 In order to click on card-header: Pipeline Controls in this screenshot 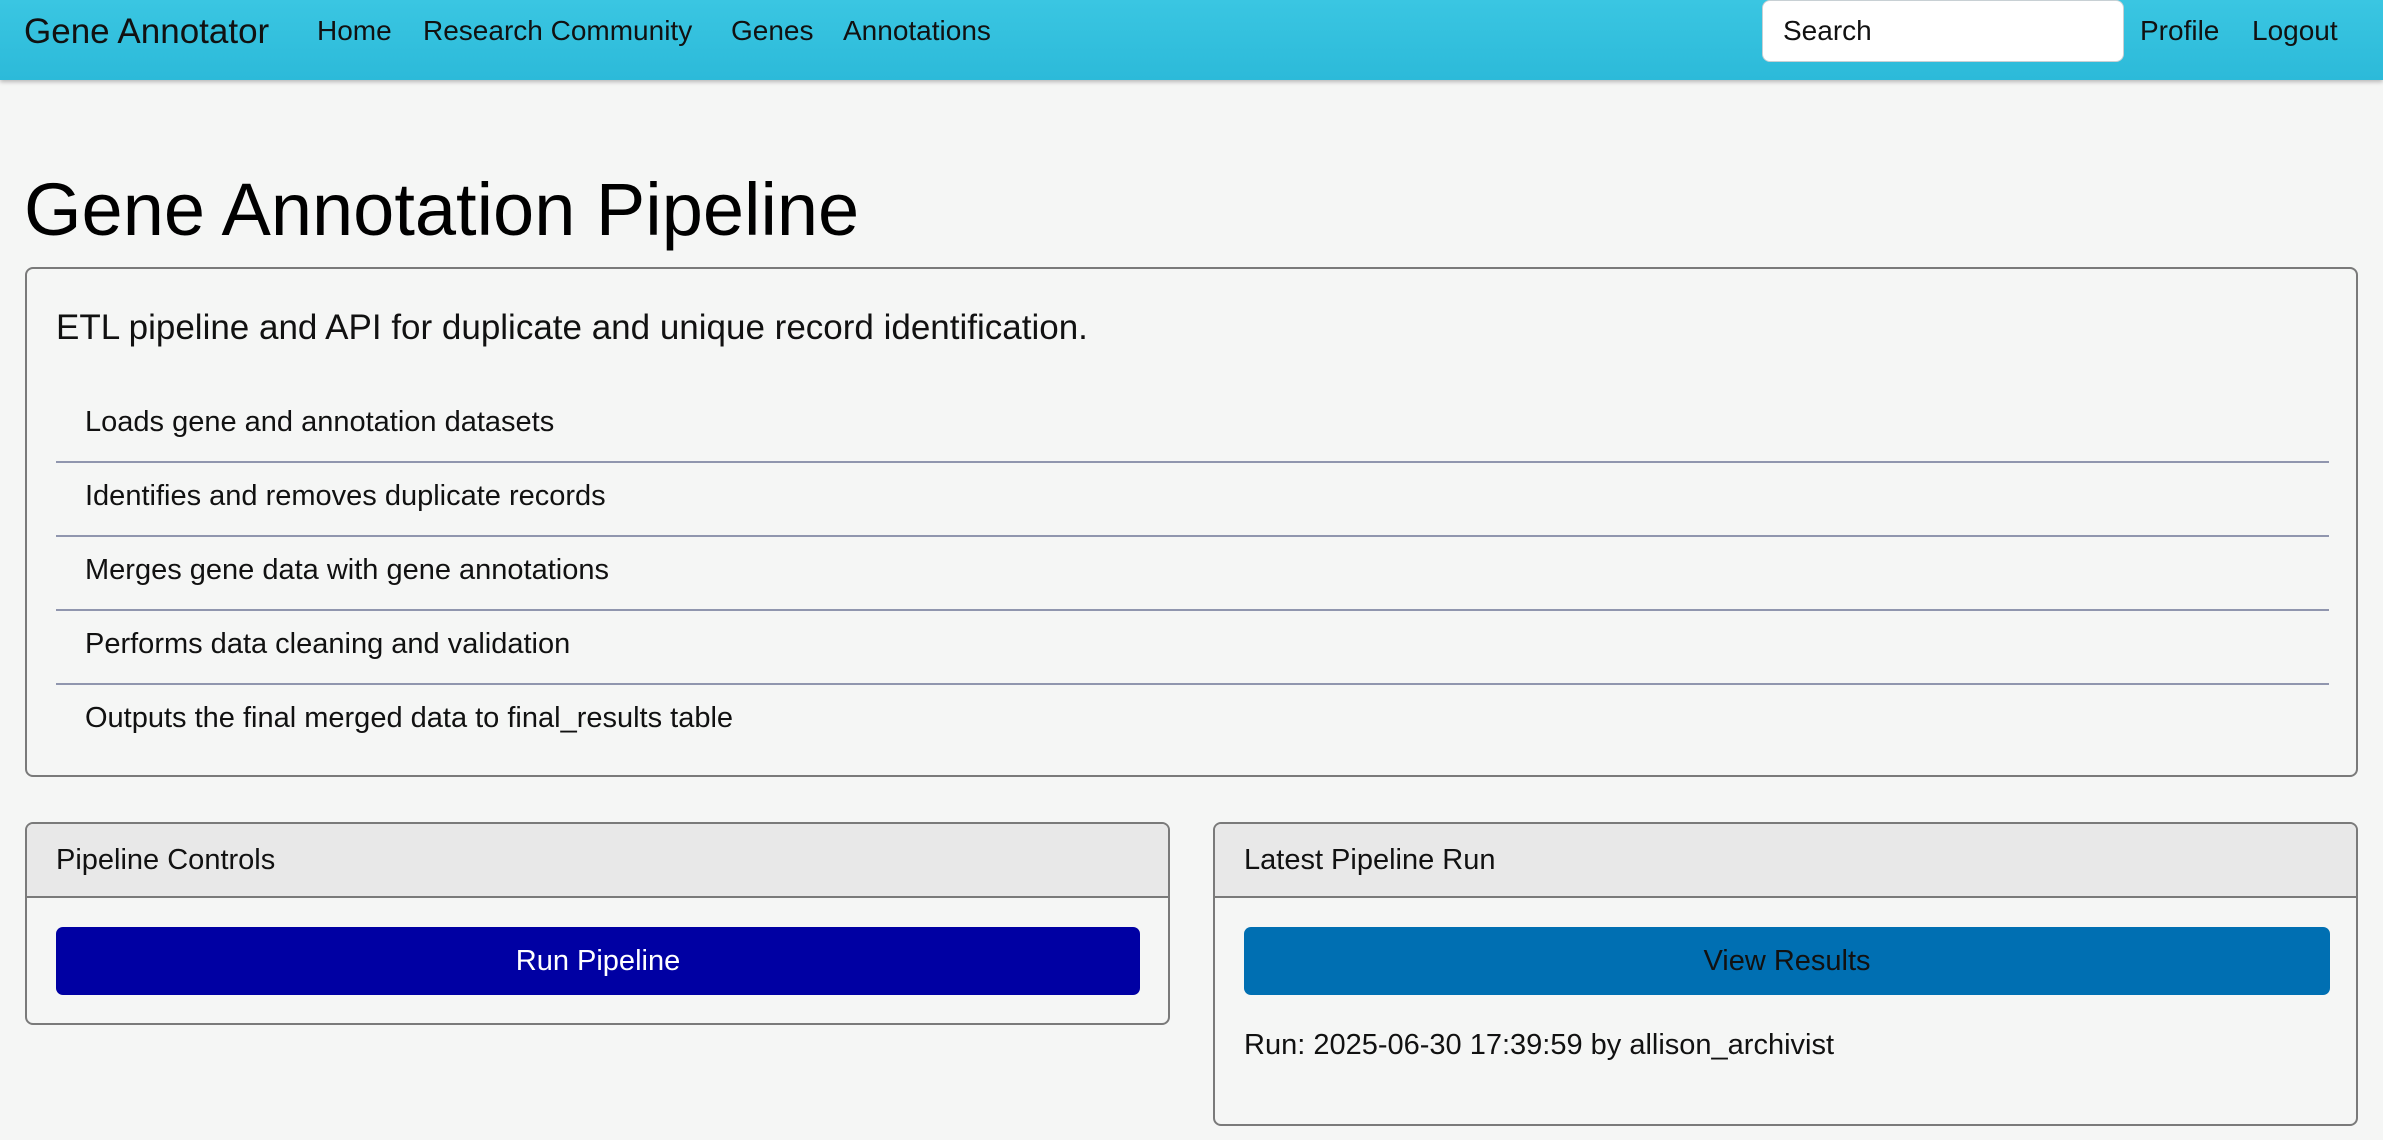, I will do `click(597, 861)`.